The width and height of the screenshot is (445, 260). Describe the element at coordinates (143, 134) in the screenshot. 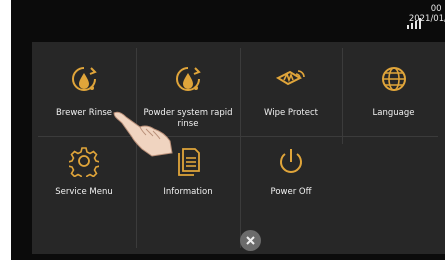

I see `pointing-hand-icon` at that location.